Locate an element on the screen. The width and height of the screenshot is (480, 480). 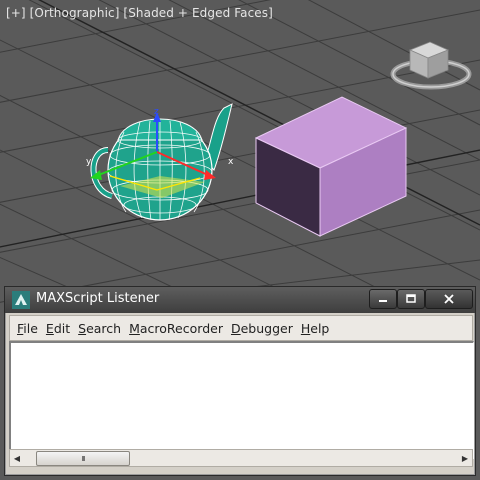
horizontal-scrollbar: ◀ III ▶ is located at coordinates (241, 458).